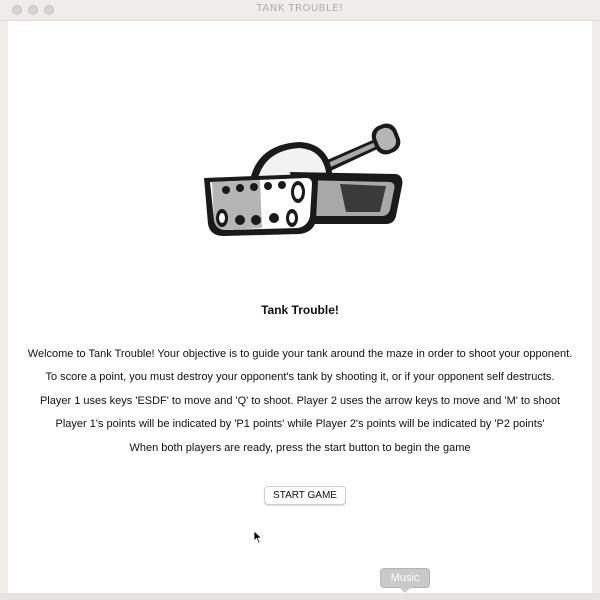 The height and width of the screenshot is (600, 600). I want to click on tank-treads, so click(261, 205).